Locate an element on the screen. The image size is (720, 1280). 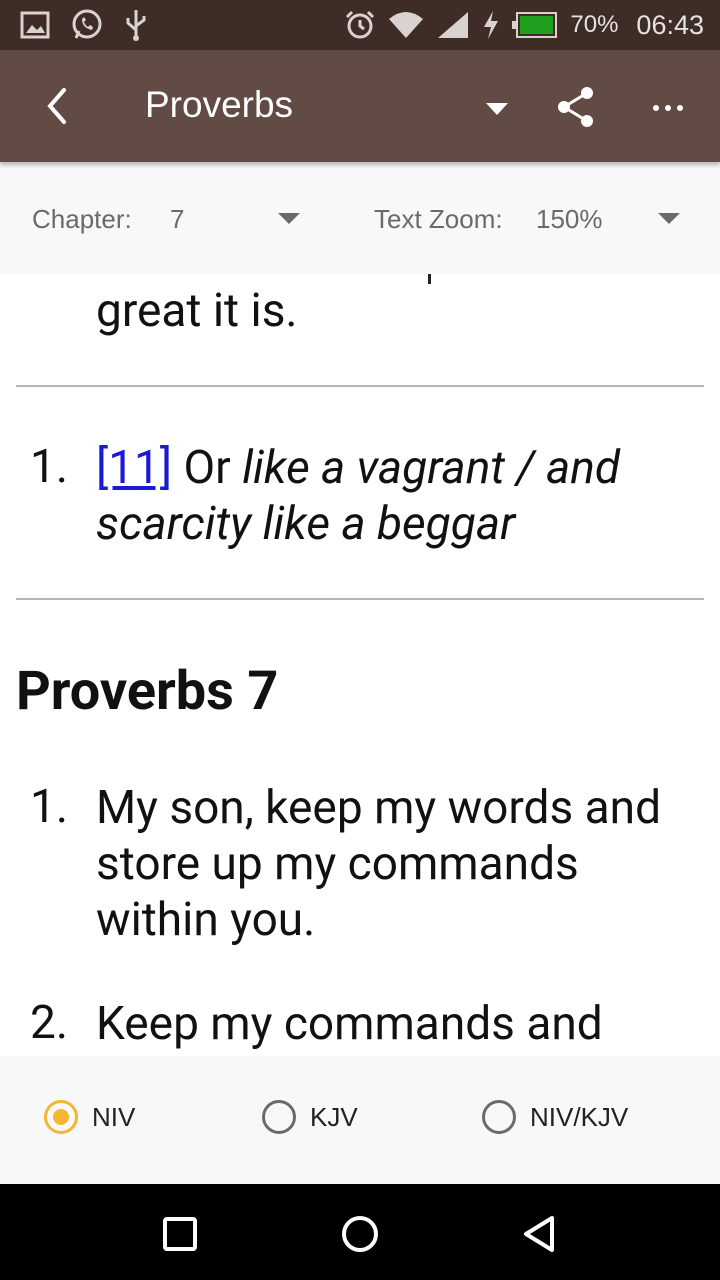
version-selector: NIV KJV NIV/KJV is located at coordinates (360, 1120).